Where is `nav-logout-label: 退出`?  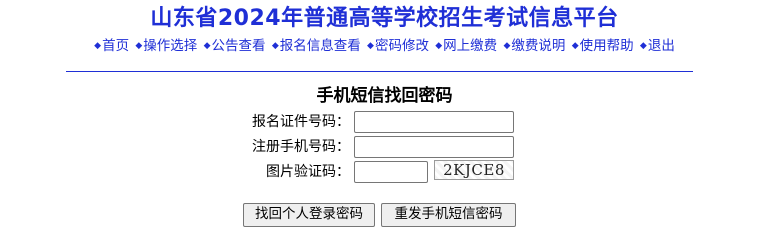
nav-logout-label: 退出 is located at coordinates (661, 46).